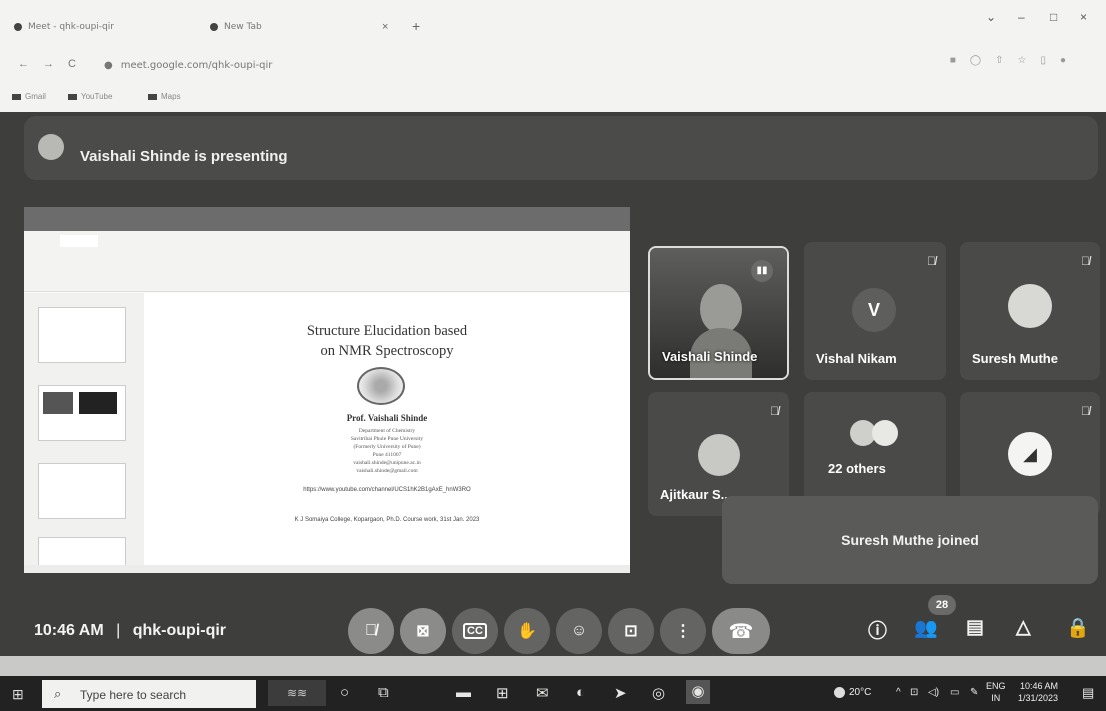 This screenshot has height=711, width=1106. I want to click on close-window-button: ×, so click(1083, 17).